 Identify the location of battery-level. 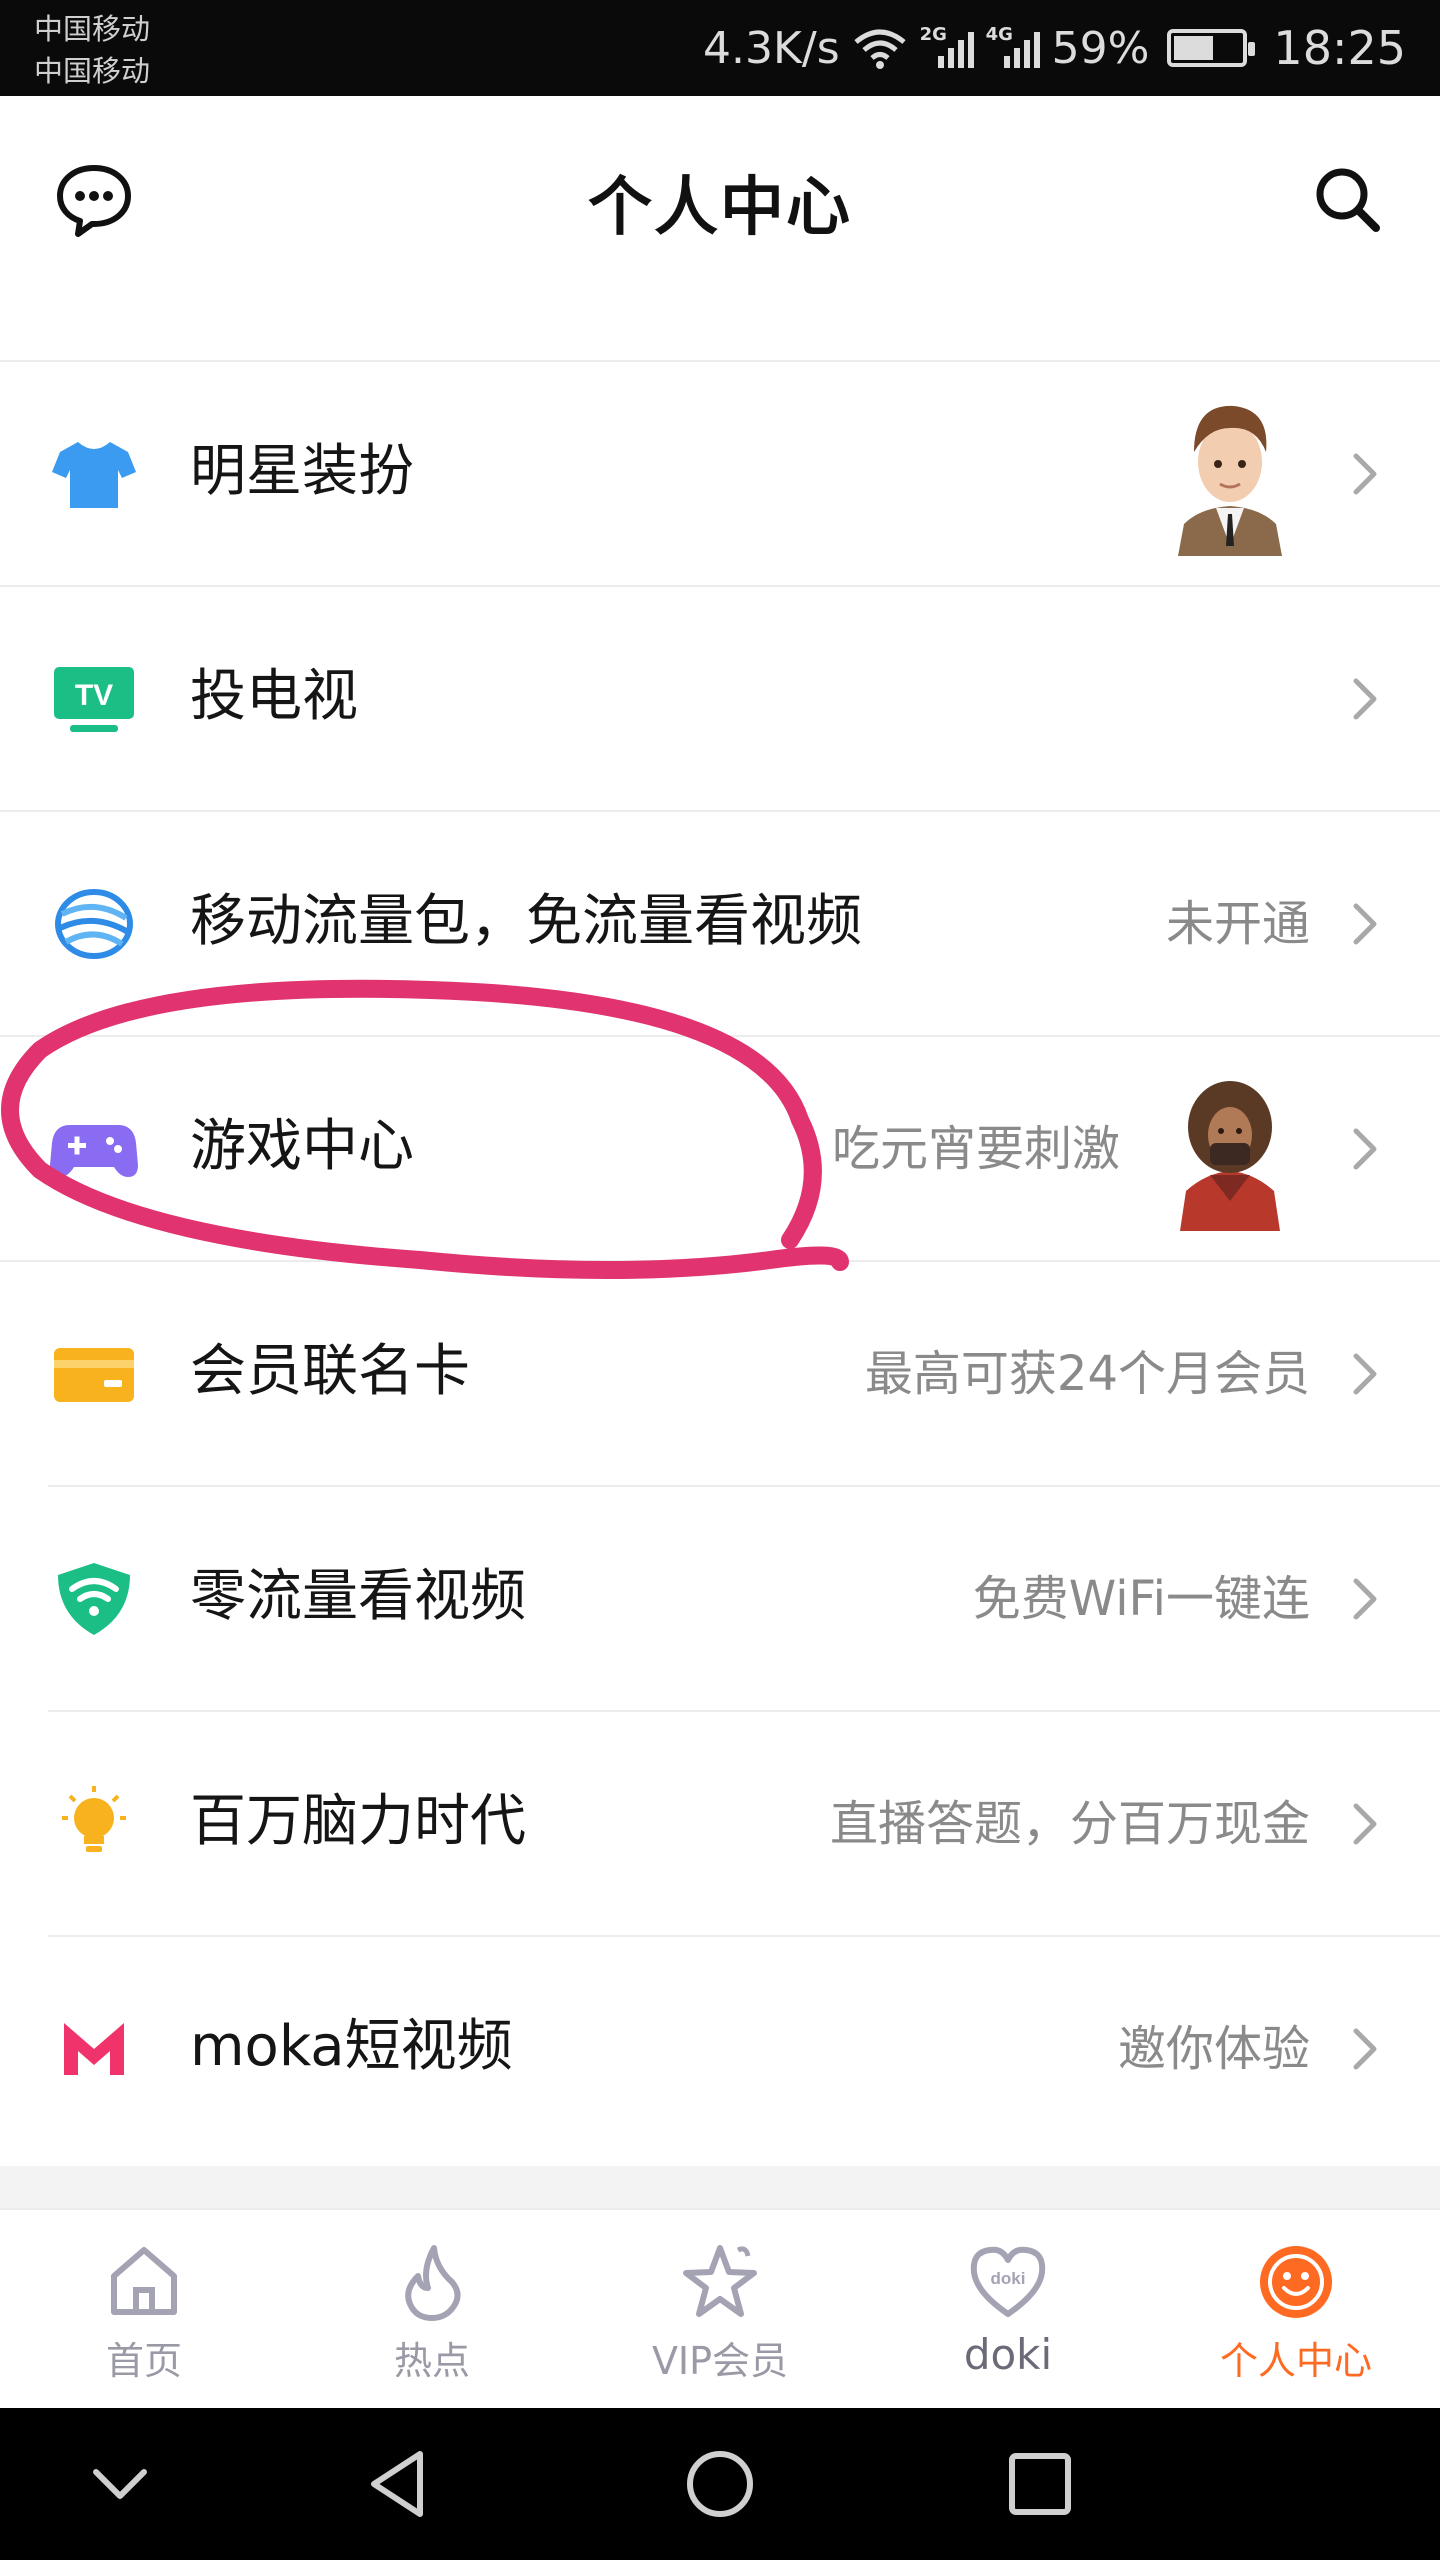
(1194, 48).